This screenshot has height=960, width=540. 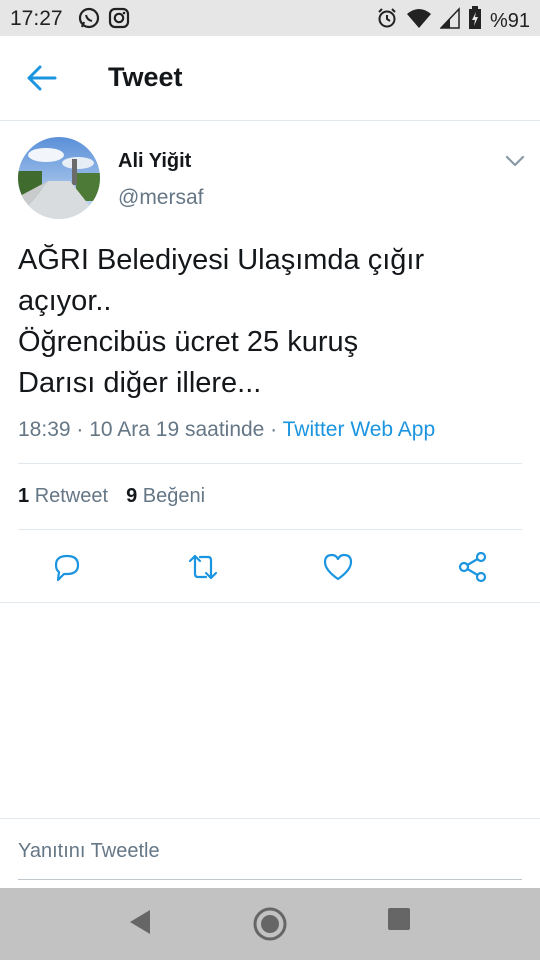 I want to click on square-recents-icon, so click(x=399, y=919).